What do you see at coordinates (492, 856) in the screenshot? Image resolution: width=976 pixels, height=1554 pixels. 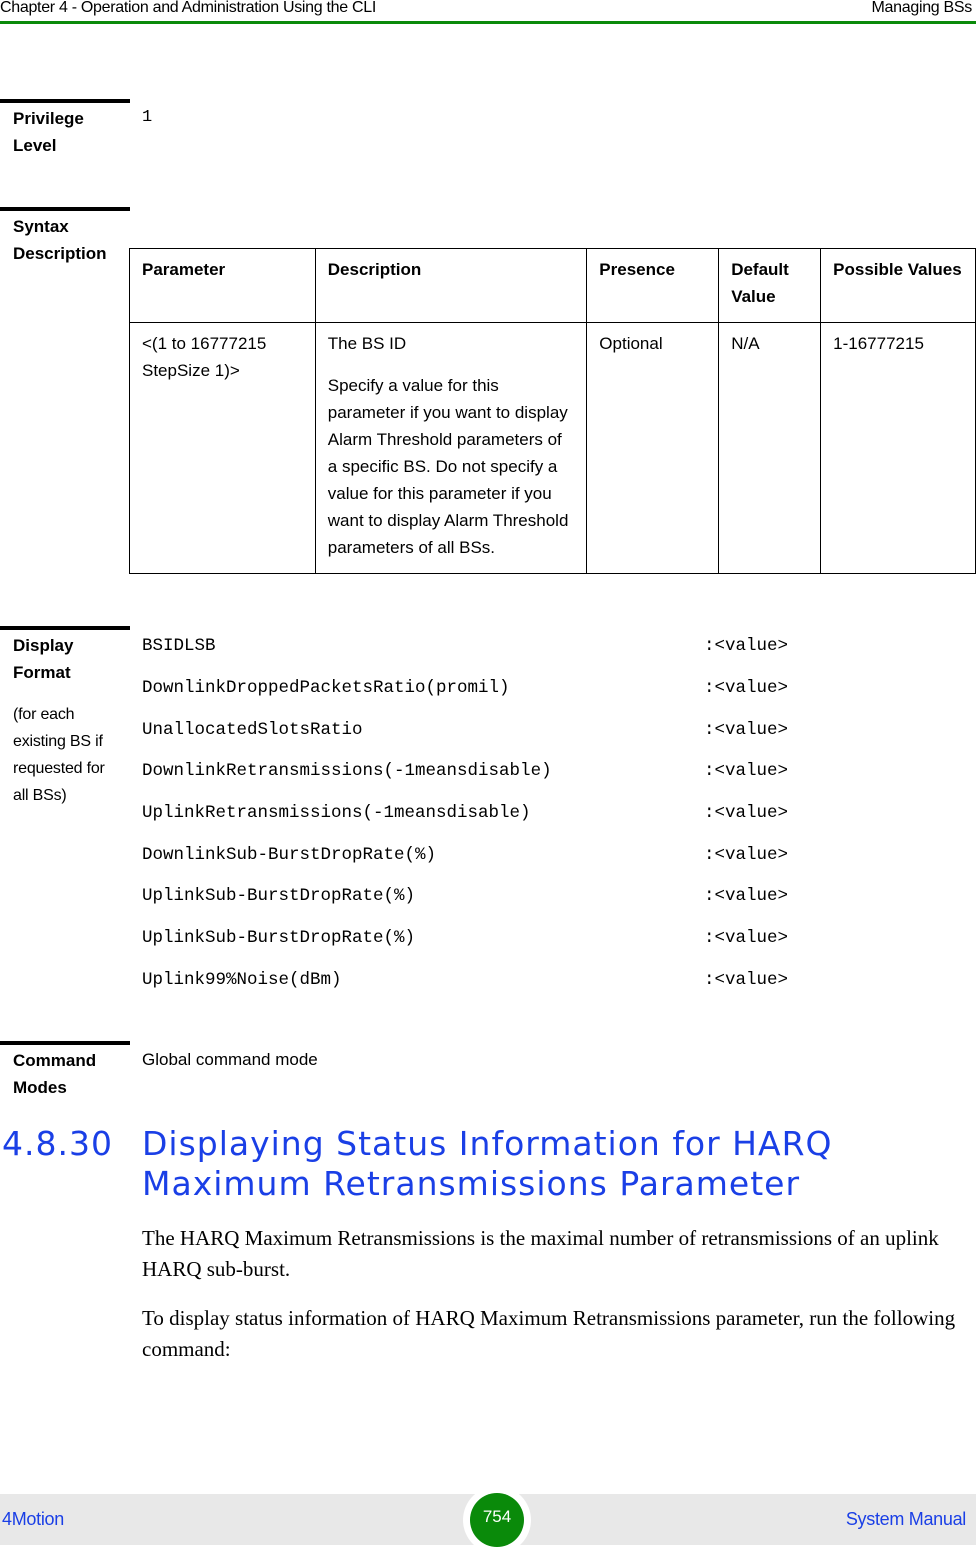 I see `format-row: DownlinkSub-BurstDropRate(%) :<value>` at bounding box center [492, 856].